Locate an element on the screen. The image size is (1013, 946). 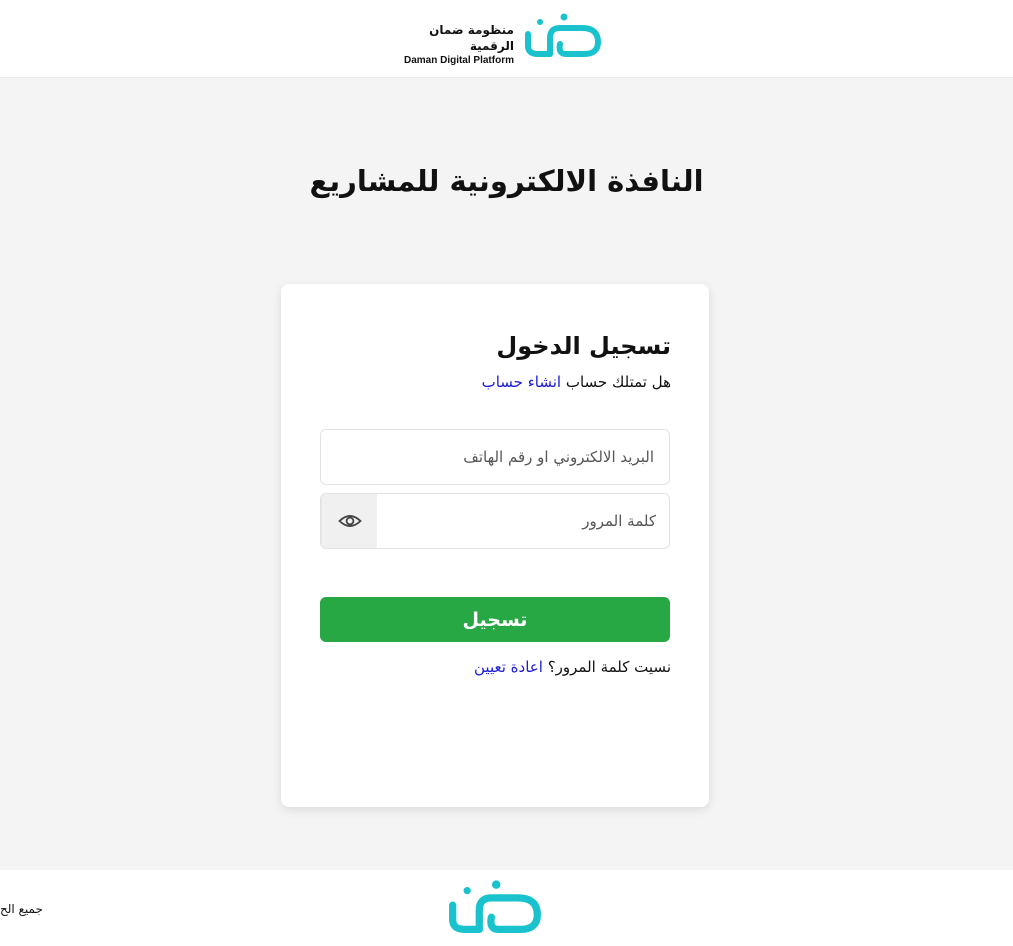
eye-icon is located at coordinates (349, 521).